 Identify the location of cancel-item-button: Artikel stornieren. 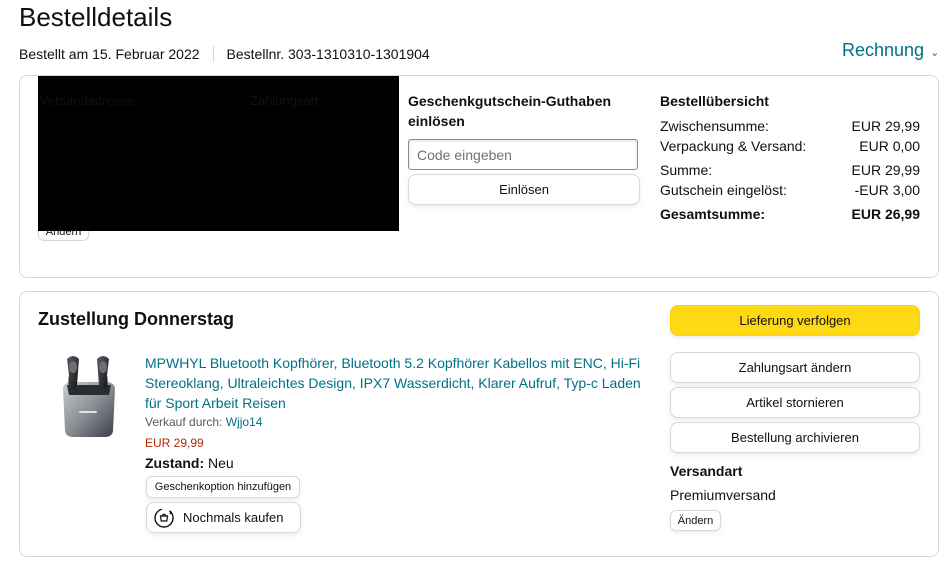
(795, 402).